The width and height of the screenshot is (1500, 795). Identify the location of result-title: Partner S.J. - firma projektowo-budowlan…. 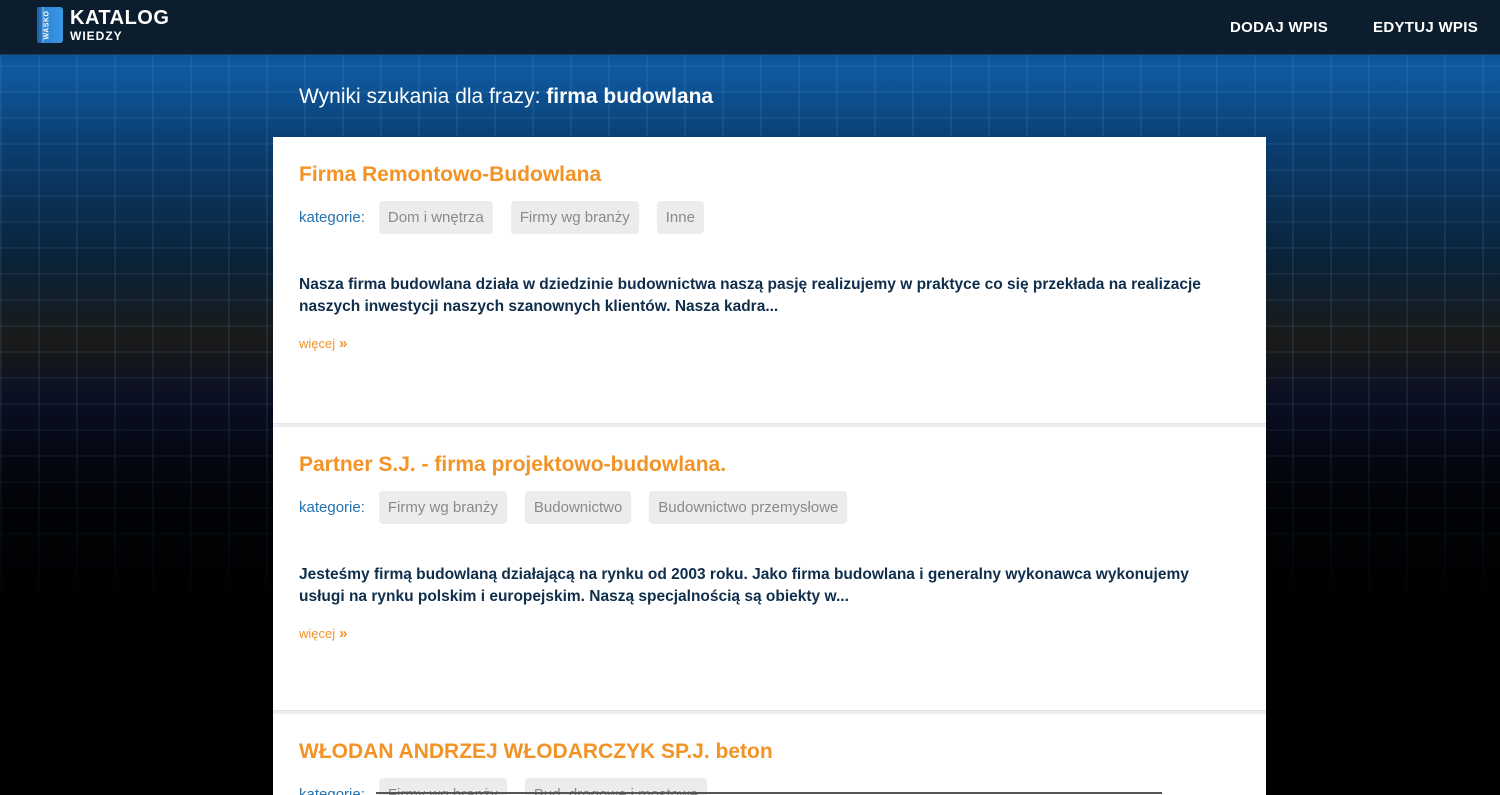
(769, 465).